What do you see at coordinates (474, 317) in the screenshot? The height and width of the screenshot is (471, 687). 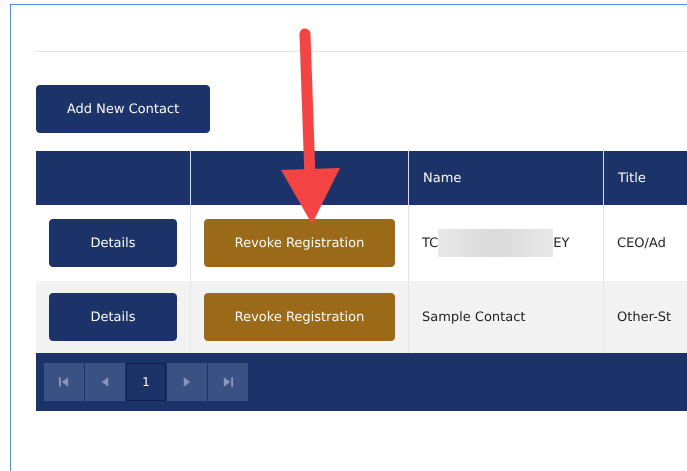 I see `name-text: Sample Contact` at bounding box center [474, 317].